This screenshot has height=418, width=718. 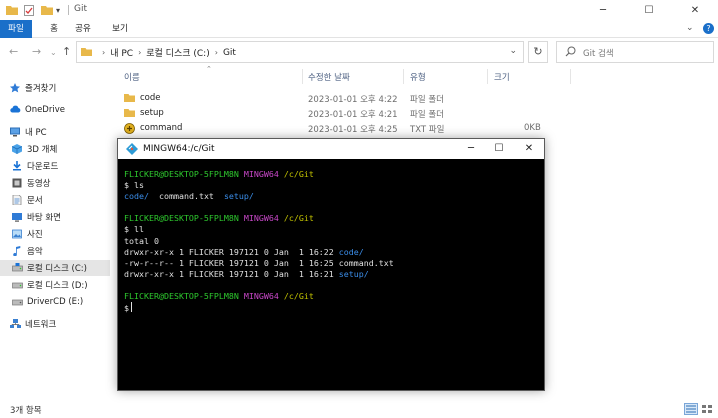 I want to click on column-header-modified: 수정한 날짜, so click(x=329, y=77).